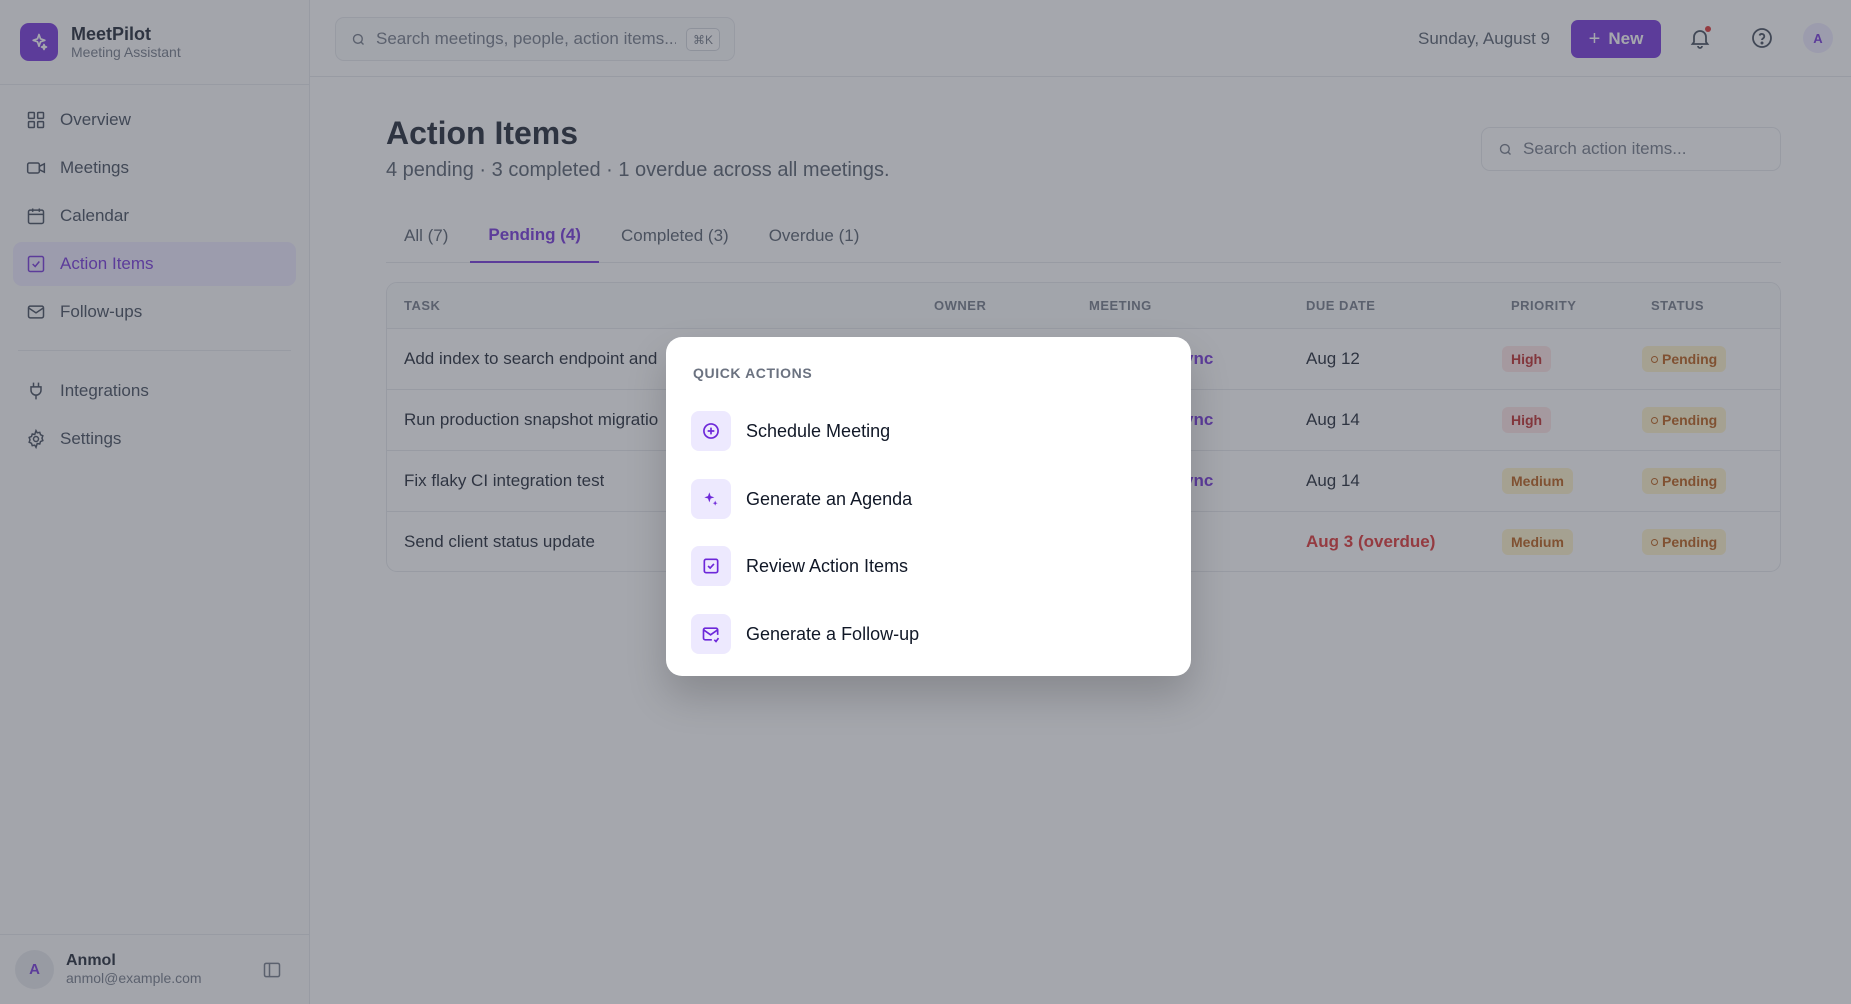 The width and height of the screenshot is (1851, 1004). I want to click on quick-action-label: Schedule Meeting, so click(818, 430).